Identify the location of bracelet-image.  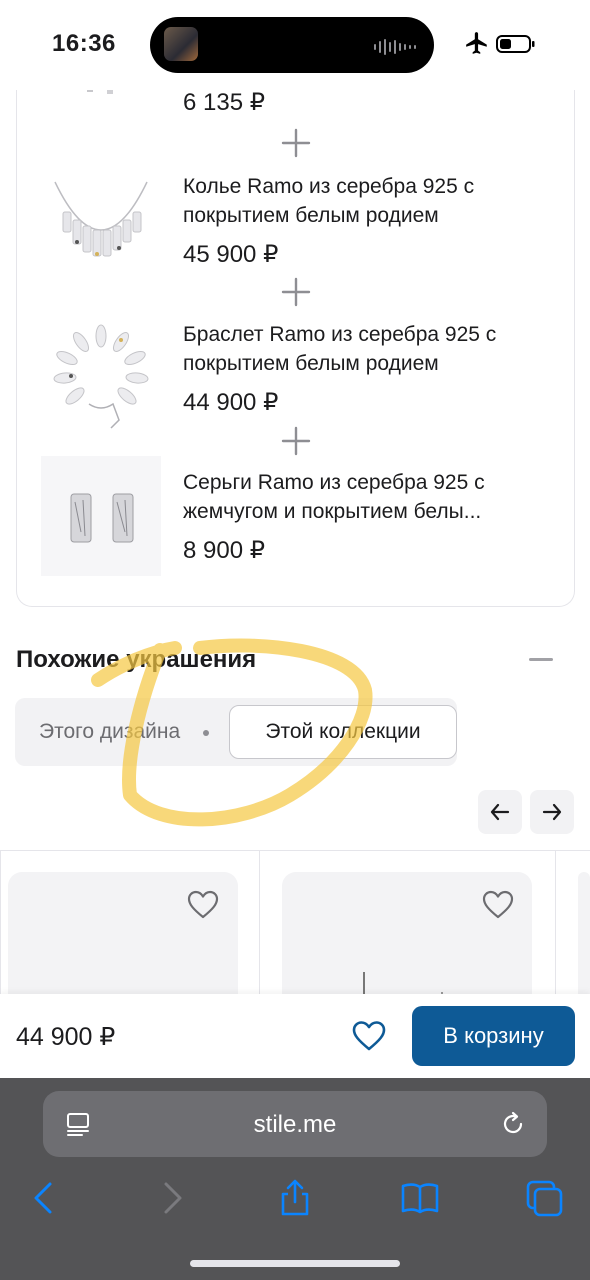
(101, 376).